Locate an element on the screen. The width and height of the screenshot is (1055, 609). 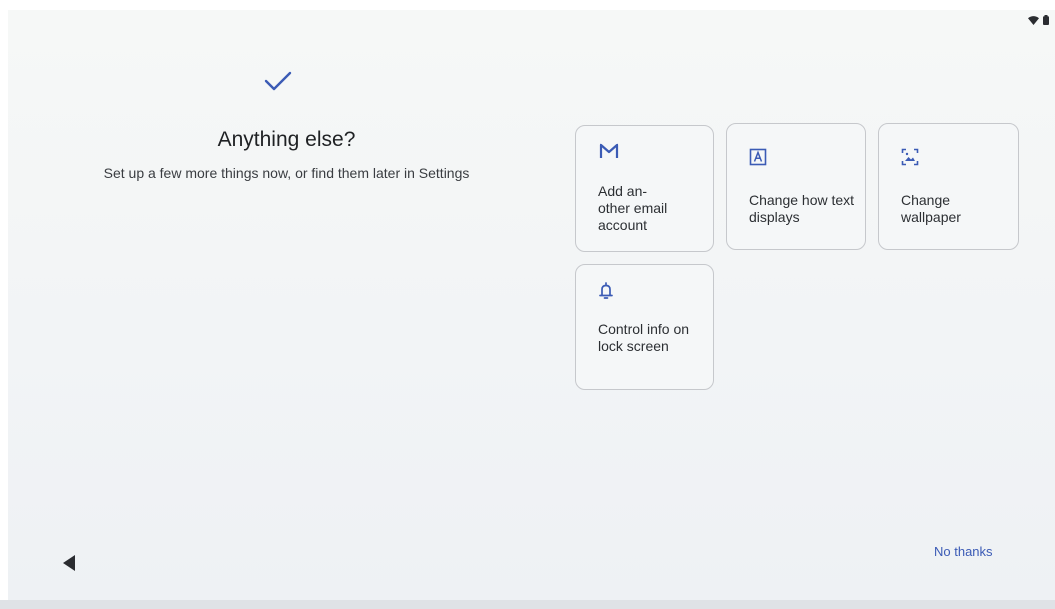
bell-icon is located at coordinates (609, 292).